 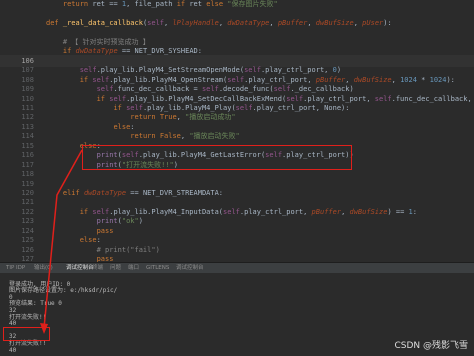 I want to click on console-line: 40, so click(x=13, y=350).